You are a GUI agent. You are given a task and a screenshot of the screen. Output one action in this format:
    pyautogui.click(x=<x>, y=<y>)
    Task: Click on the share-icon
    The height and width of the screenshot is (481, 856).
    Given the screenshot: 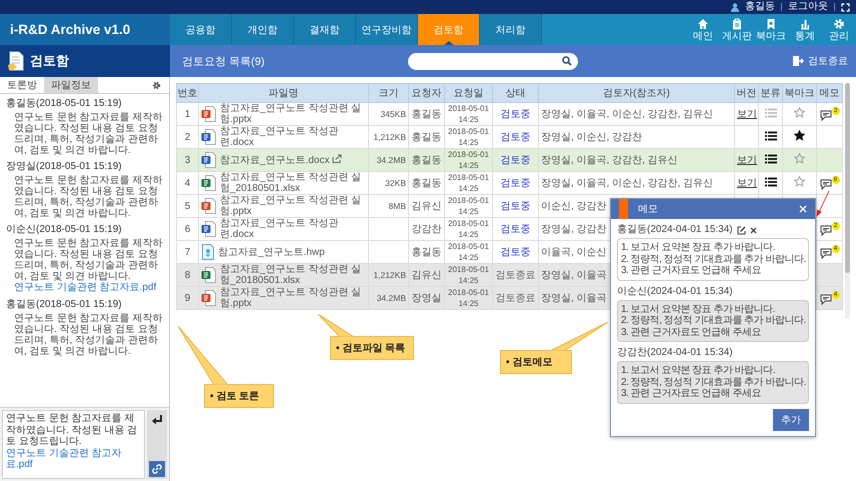 What is the action you would take?
    pyautogui.click(x=337, y=158)
    